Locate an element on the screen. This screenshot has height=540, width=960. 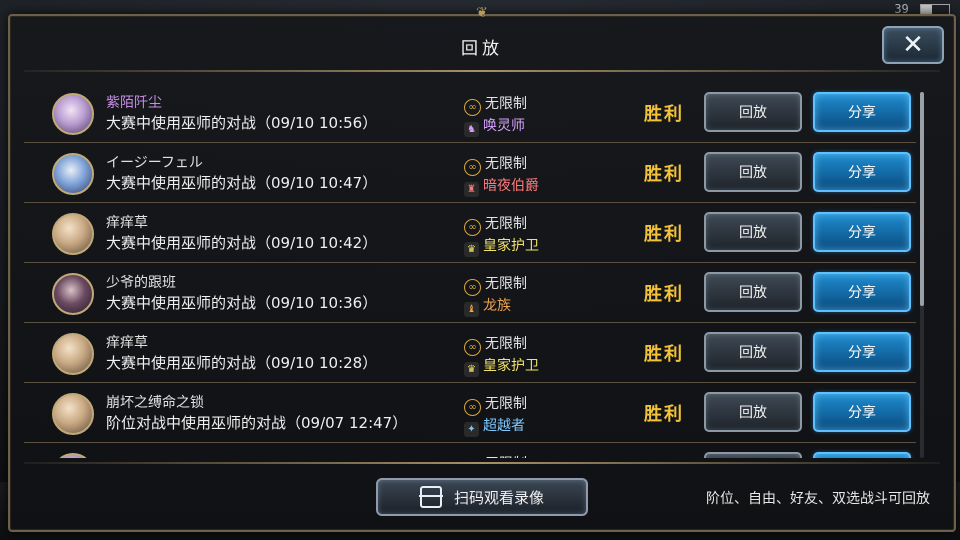
class-icon: ♞ is located at coordinates (471, 129).